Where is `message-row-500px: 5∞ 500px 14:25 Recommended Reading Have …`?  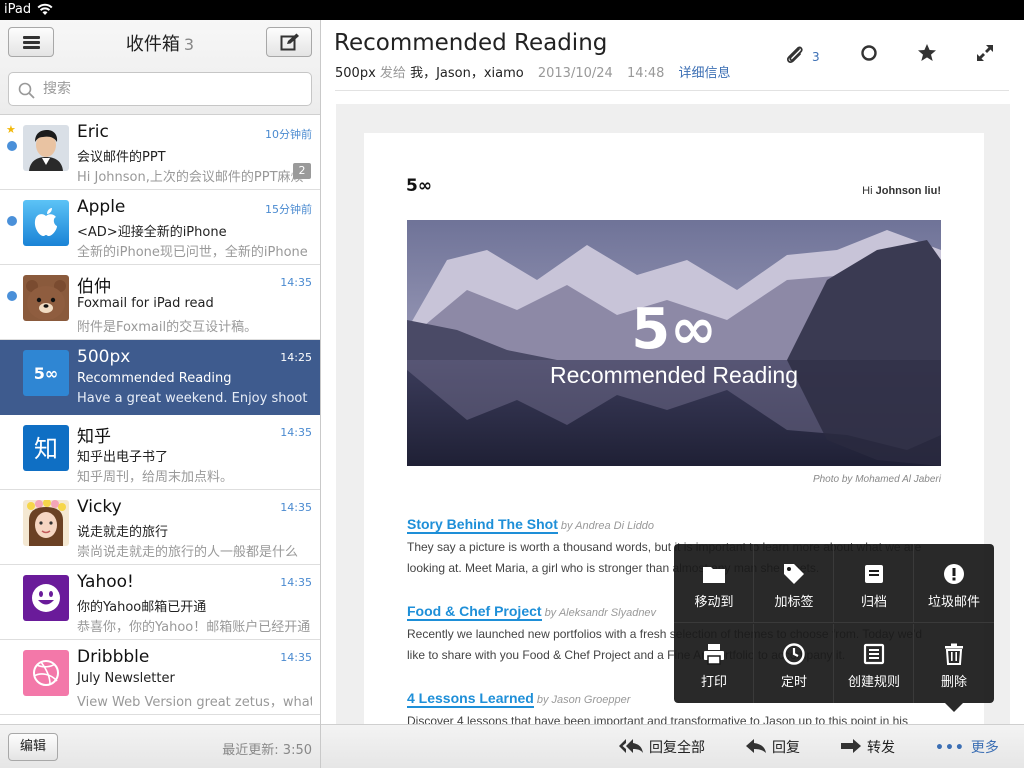 message-row-500px: 5∞ 500px 14:25 Recommended Reading Have … is located at coordinates (160, 377).